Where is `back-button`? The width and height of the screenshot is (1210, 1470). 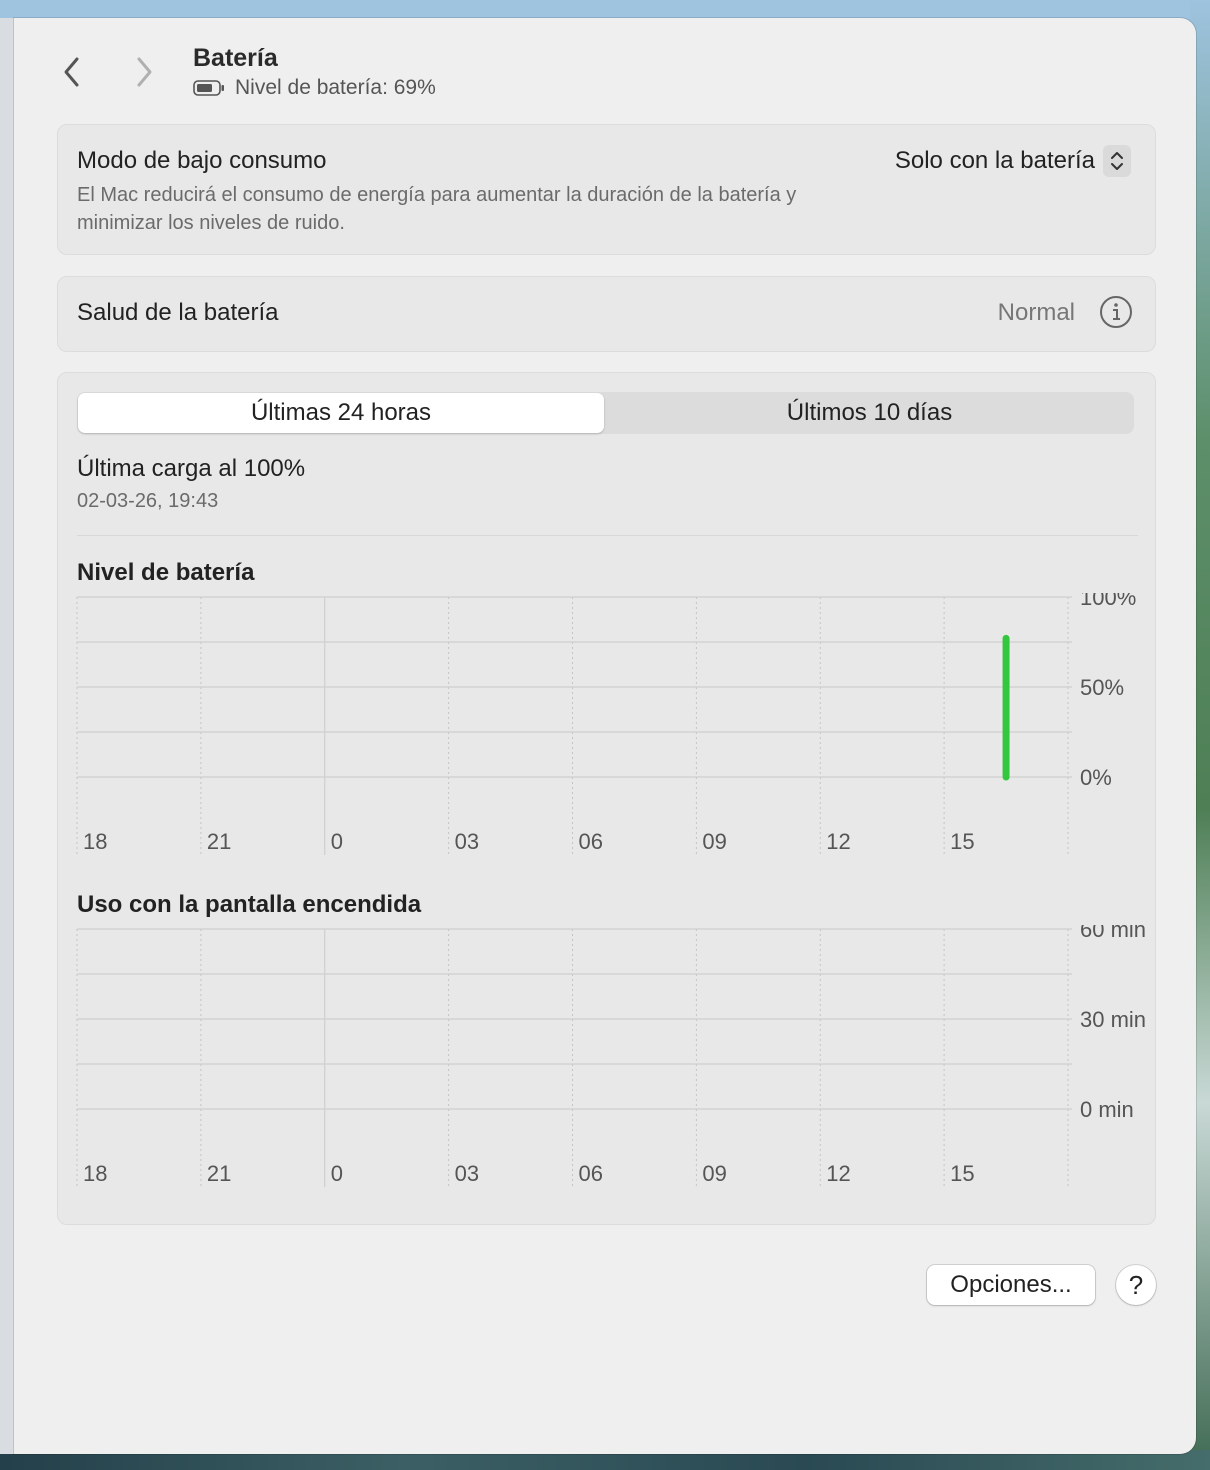 back-button is located at coordinates (72, 72).